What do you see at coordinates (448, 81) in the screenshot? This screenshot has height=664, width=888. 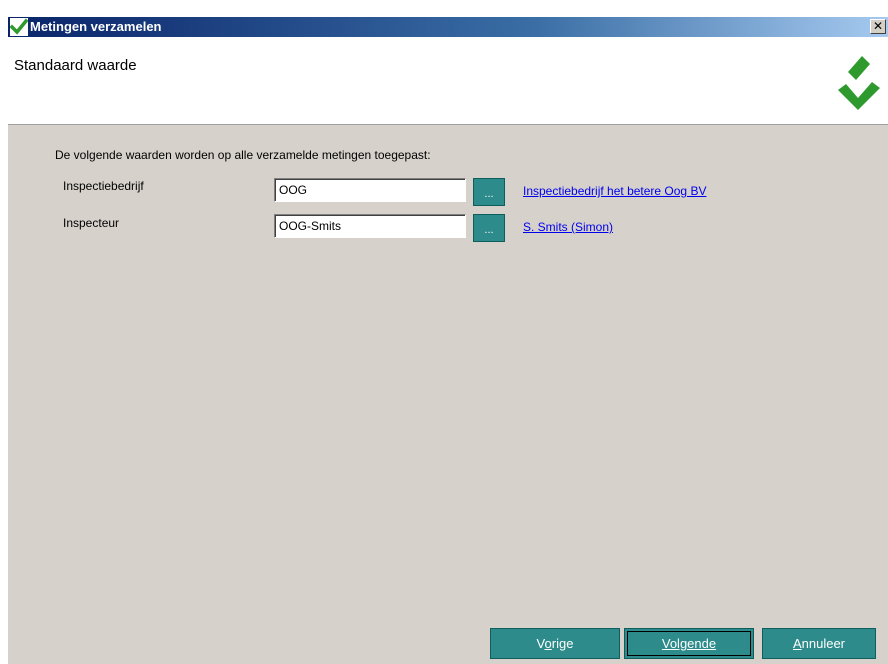 I see `wizard-header: Standaard waarde` at bounding box center [448, 81].